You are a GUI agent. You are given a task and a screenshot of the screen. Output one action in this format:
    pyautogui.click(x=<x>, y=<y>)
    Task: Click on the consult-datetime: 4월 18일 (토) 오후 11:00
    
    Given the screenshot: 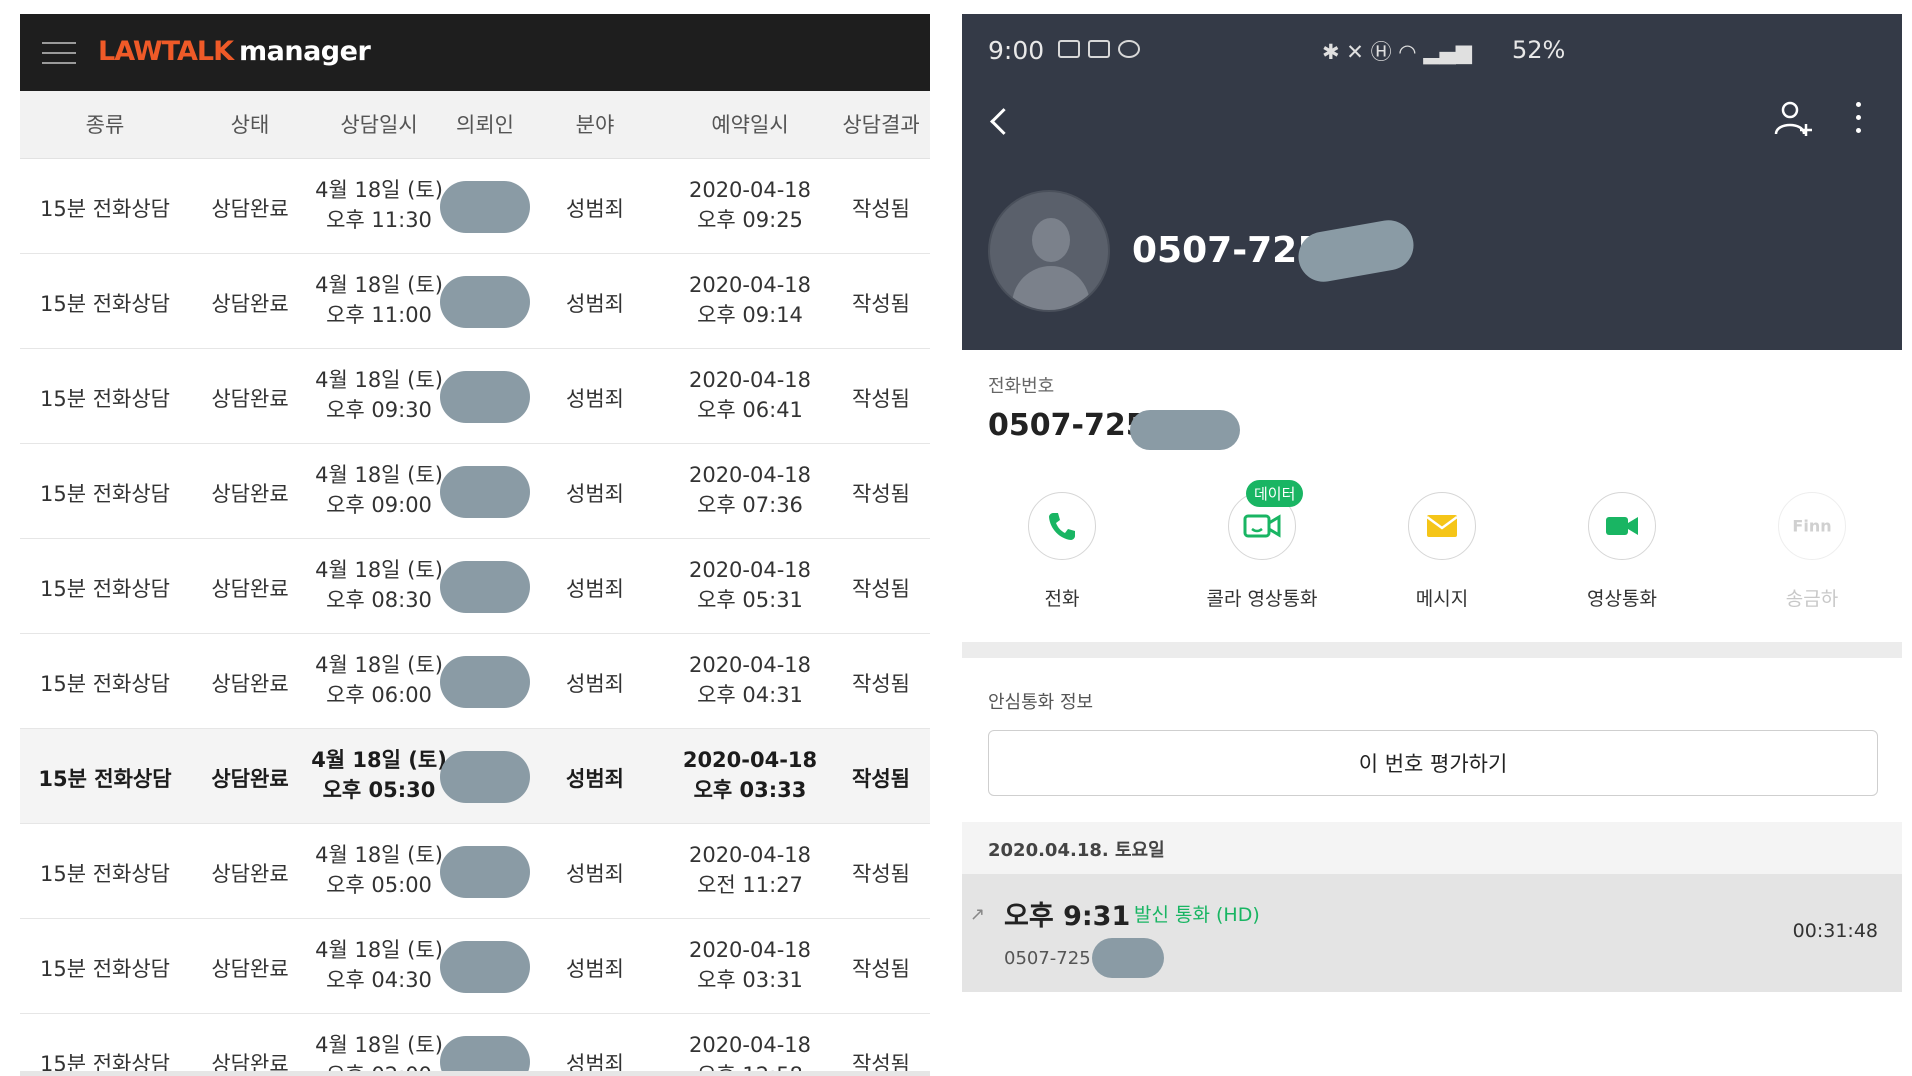 What is the action you would take?
    pyautogui.click(x=379, y=300)
    